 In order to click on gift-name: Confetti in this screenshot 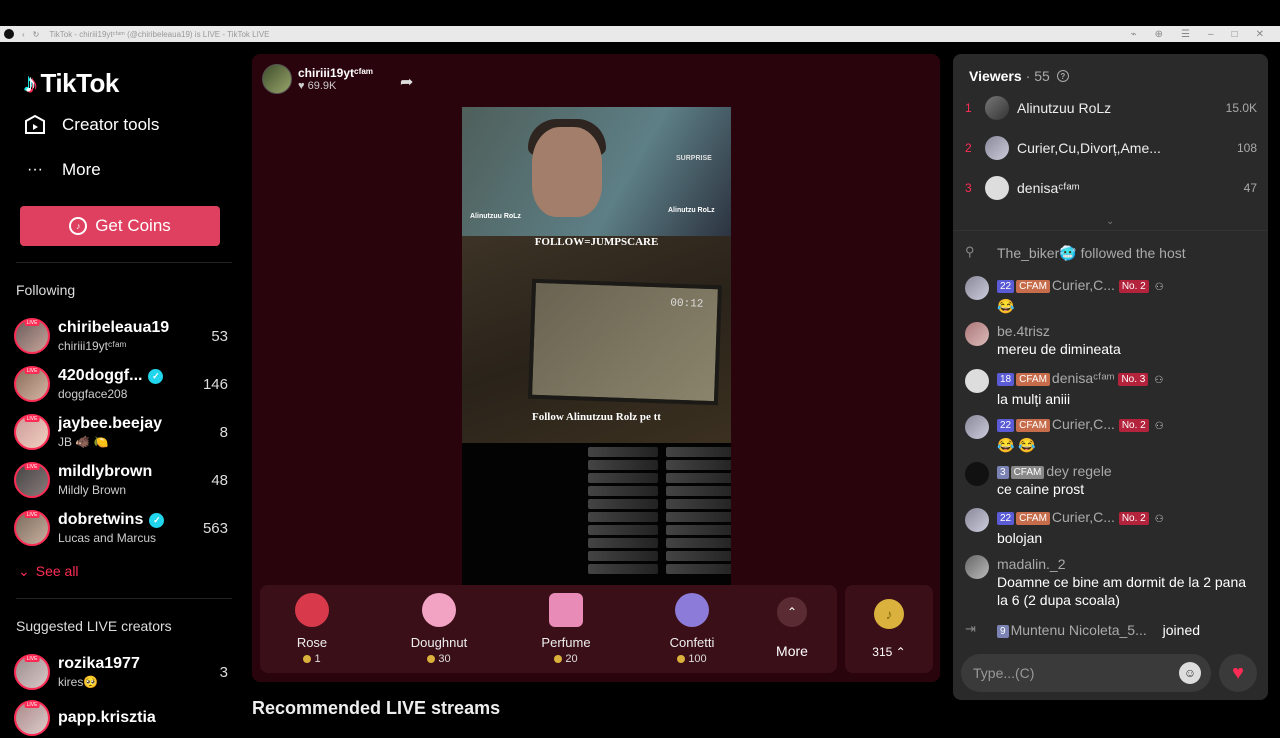, I will do `click(692, 642)`.